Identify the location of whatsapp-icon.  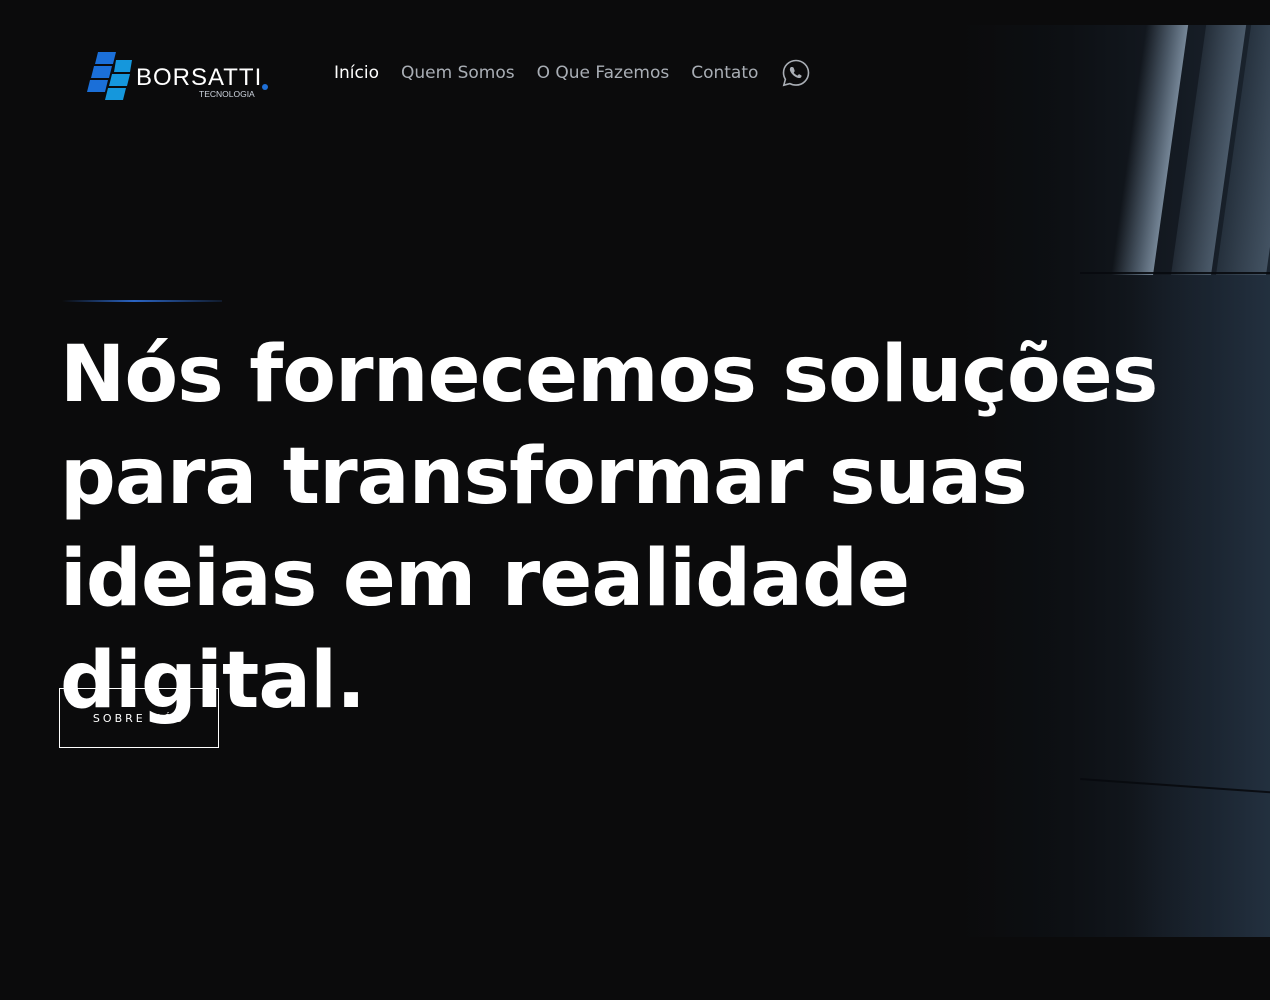
(796, 73).